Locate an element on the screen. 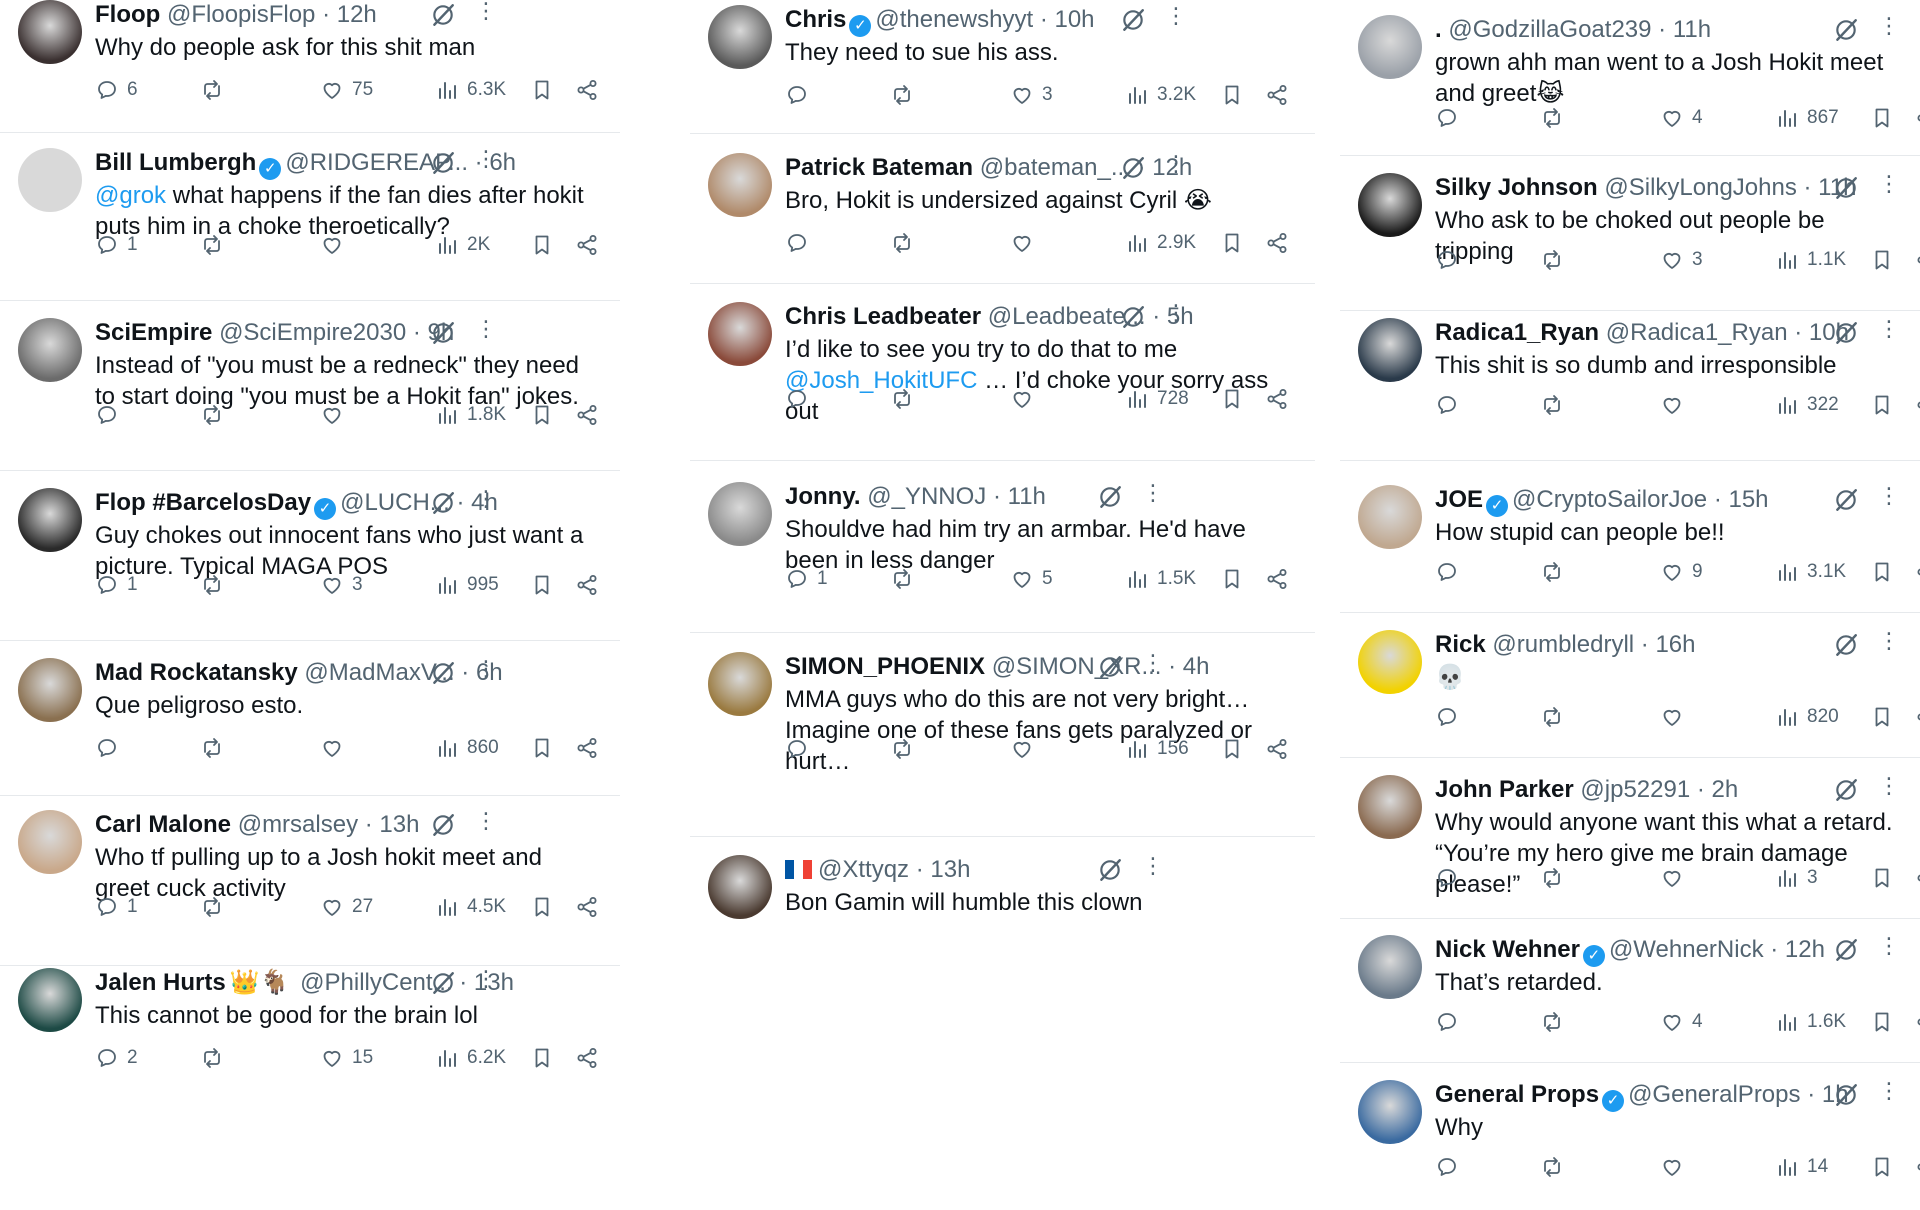  reply-button: 2 is located at coordinates (116, 1058).